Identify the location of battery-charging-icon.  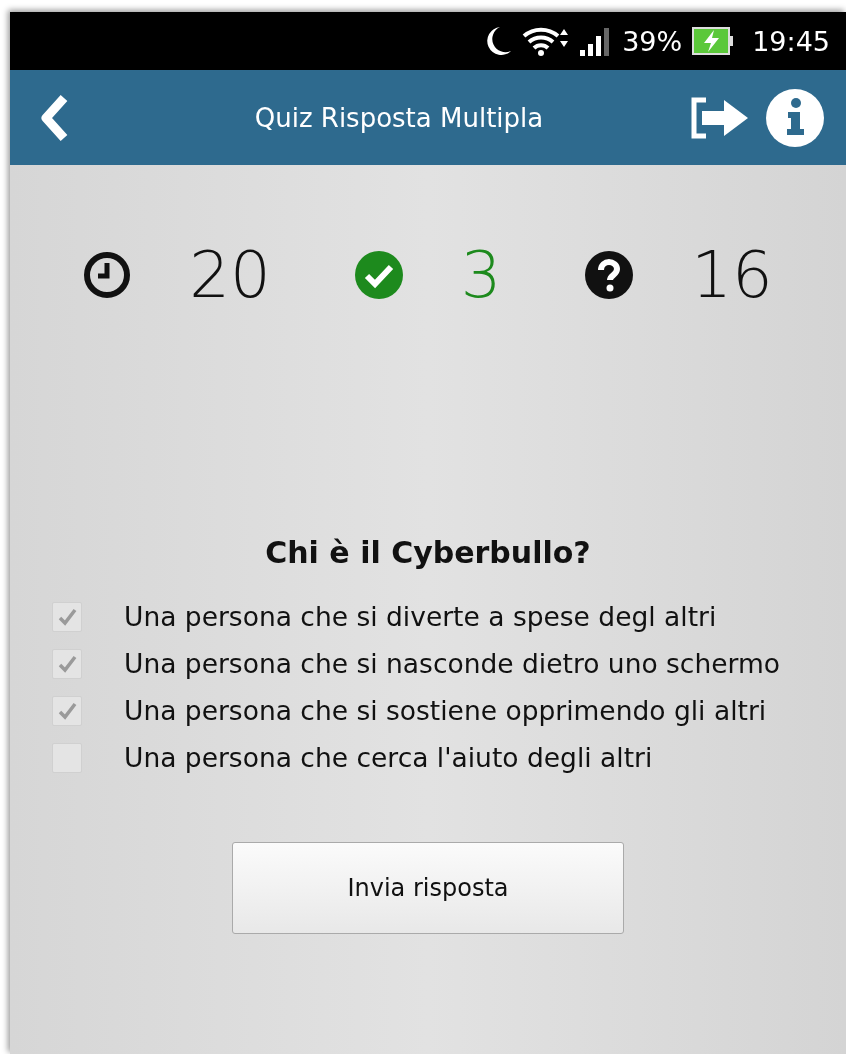
(713, 41).